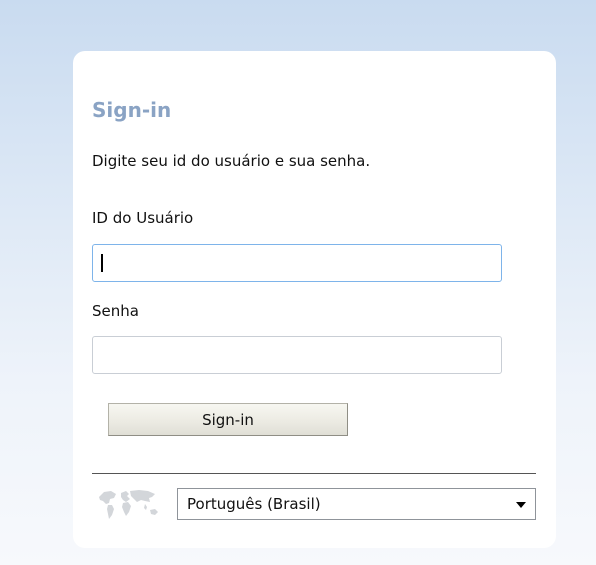 The image size is (596, 565). I want to click on user-id-label: ID do Usuário, so click(143, 218).